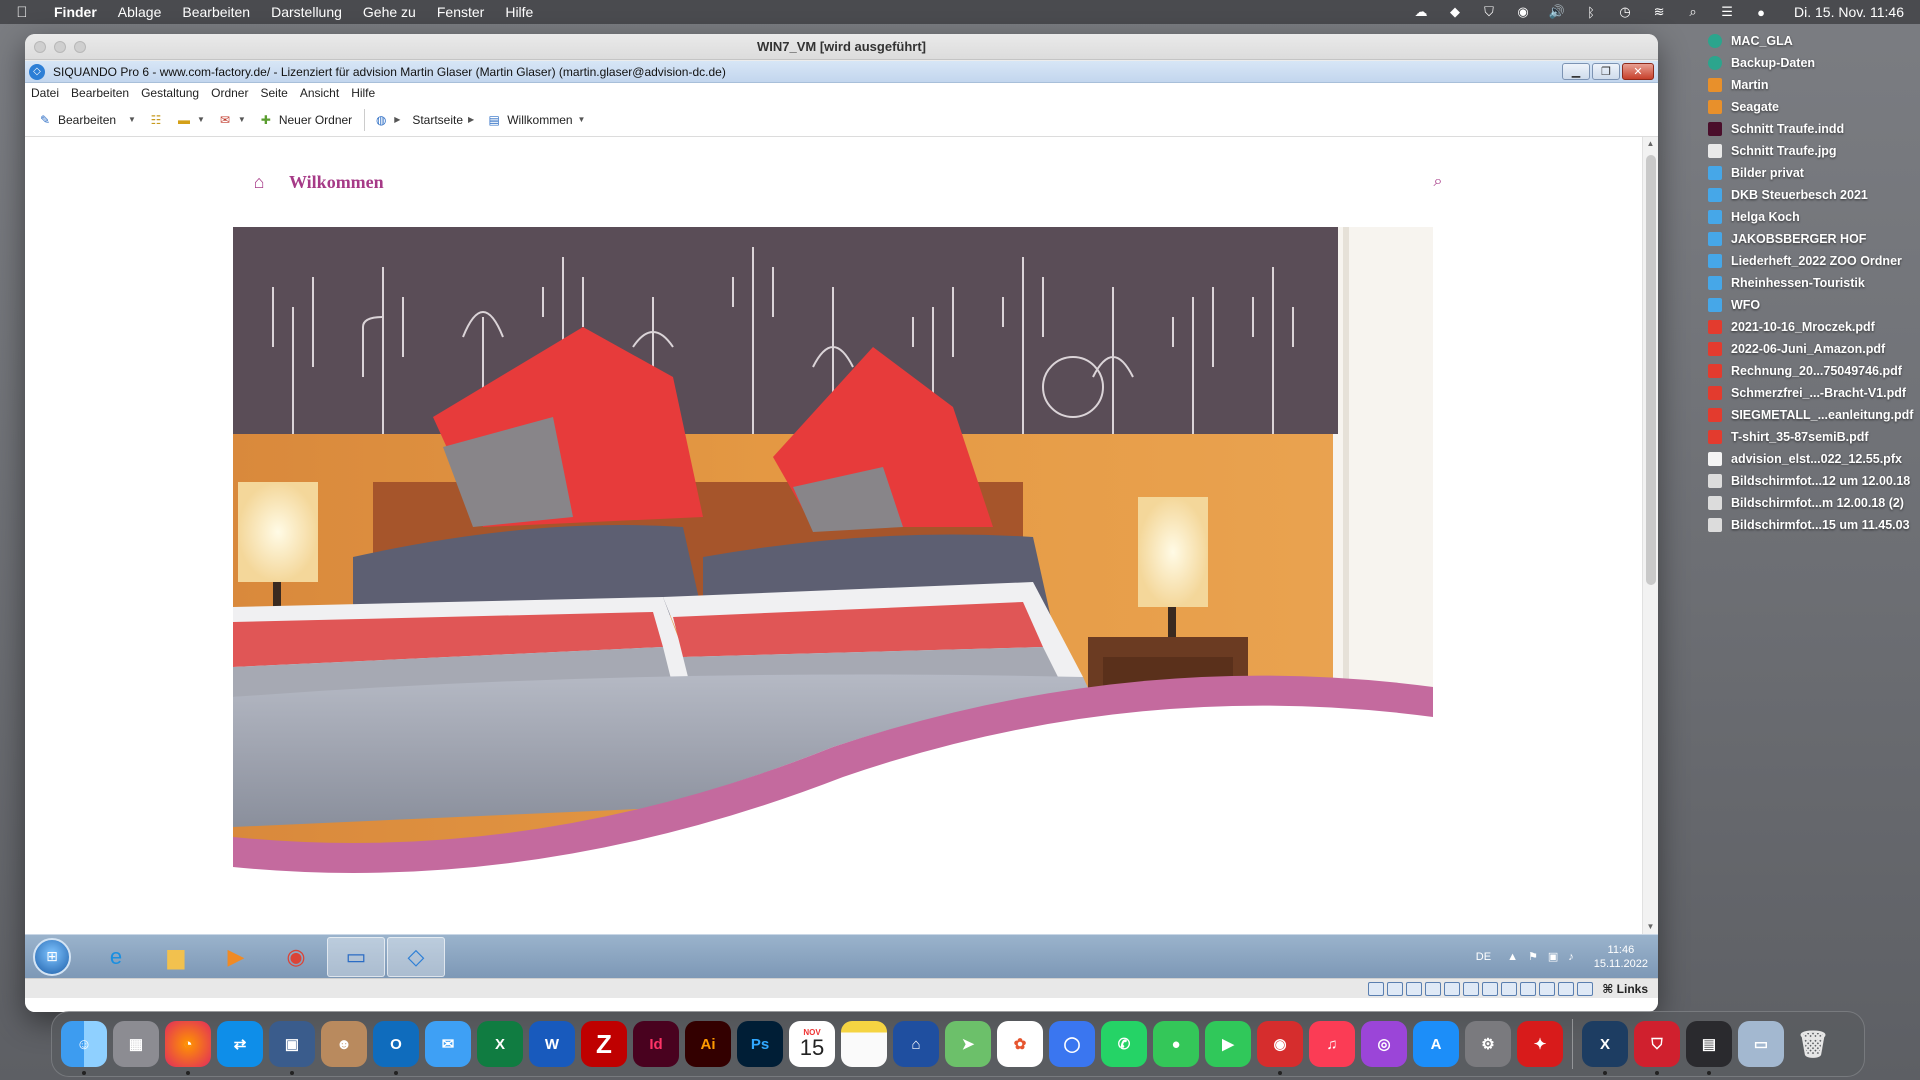 The image size is (1920, 1080). I want to click on desktop-item: Schnitt Traufe.indd, so click(1813, 129).